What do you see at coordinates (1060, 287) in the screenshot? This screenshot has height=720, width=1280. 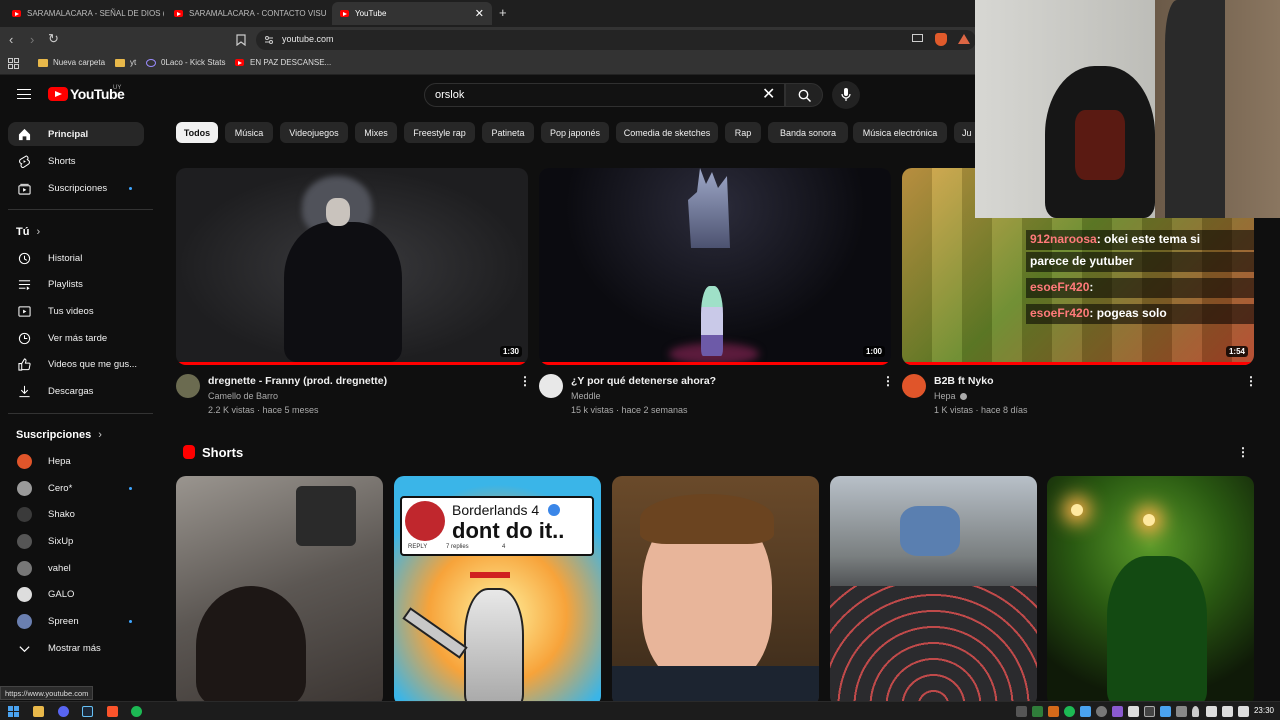 I see `chat-user: esoeFr420` at bounding box center [1060, 287].